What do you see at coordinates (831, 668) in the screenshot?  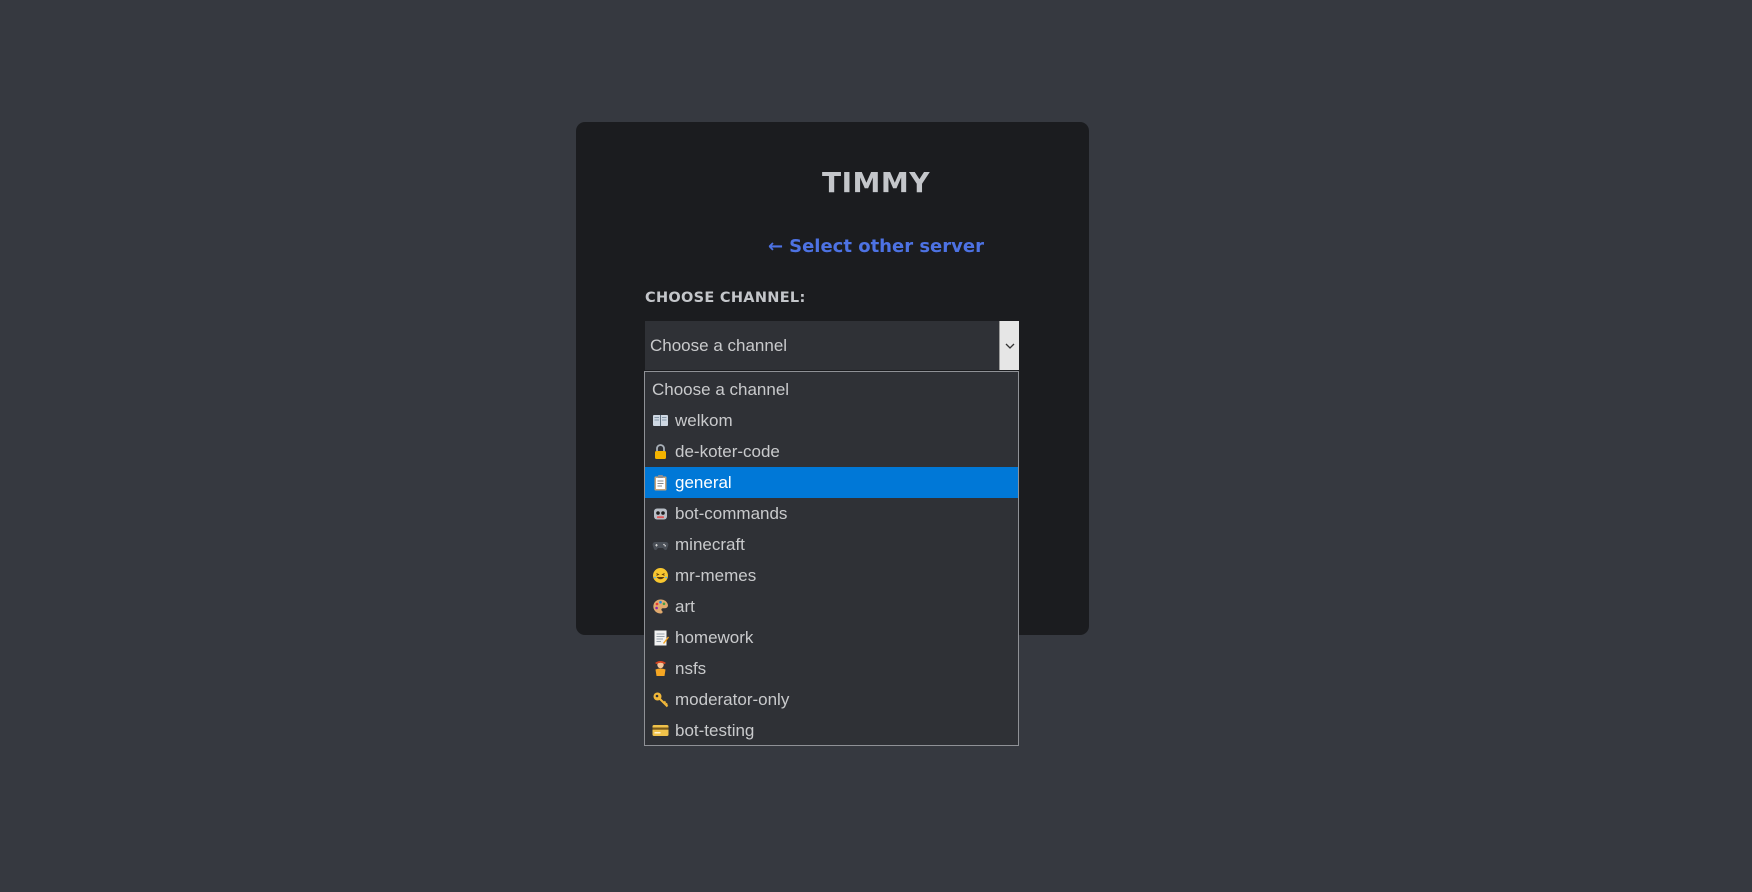 I see `option-nsfs: nsfs` at bounding box center [831, 668].